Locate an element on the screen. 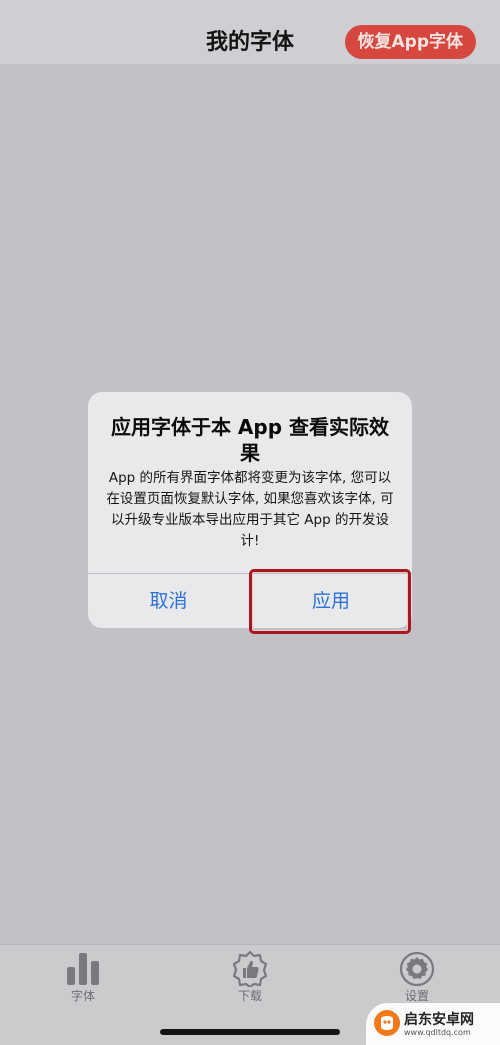 The height and width of the screenshot is (1045, 500). tab-settings: 设置 is located at coordinates (417, 981).